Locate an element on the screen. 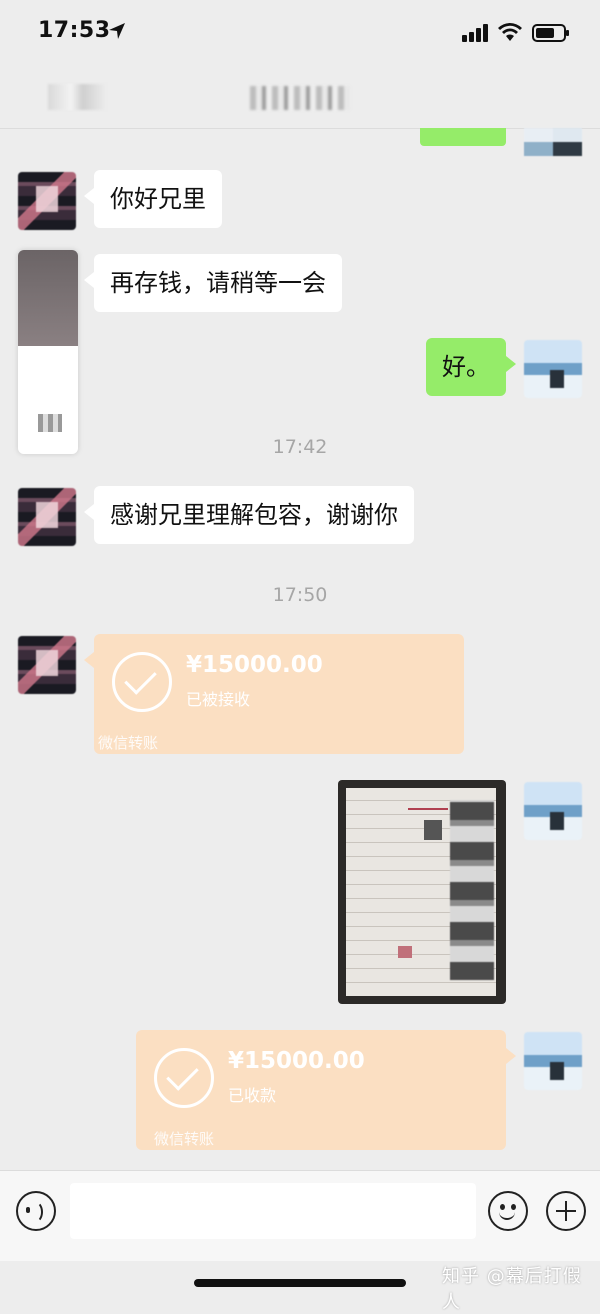 This screenshot has width=600, height=1314. chat-title is located at coordinates (300, 98).